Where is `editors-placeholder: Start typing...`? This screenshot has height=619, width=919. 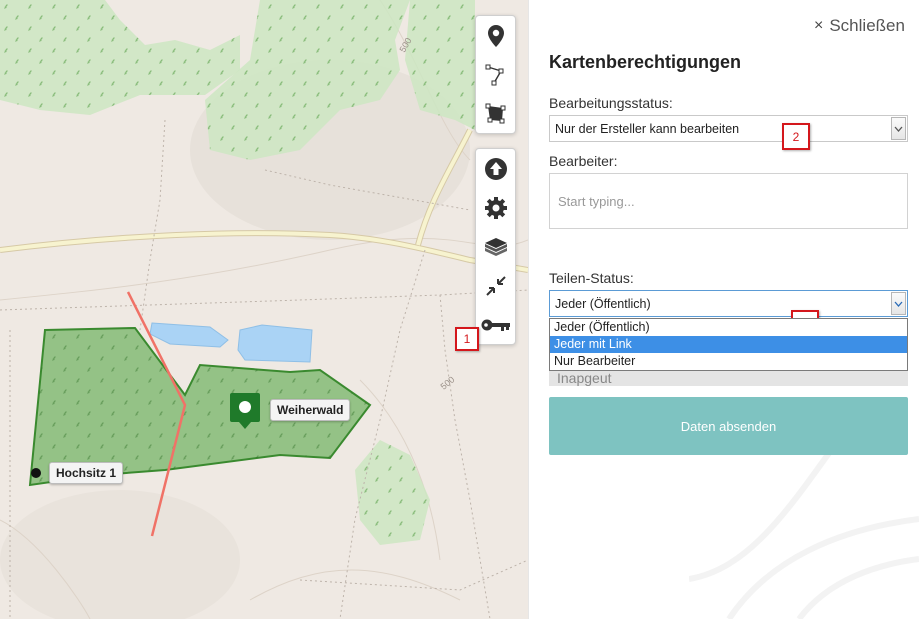 editors-placeholder: Start typing... is located at coordinates (596, 201).